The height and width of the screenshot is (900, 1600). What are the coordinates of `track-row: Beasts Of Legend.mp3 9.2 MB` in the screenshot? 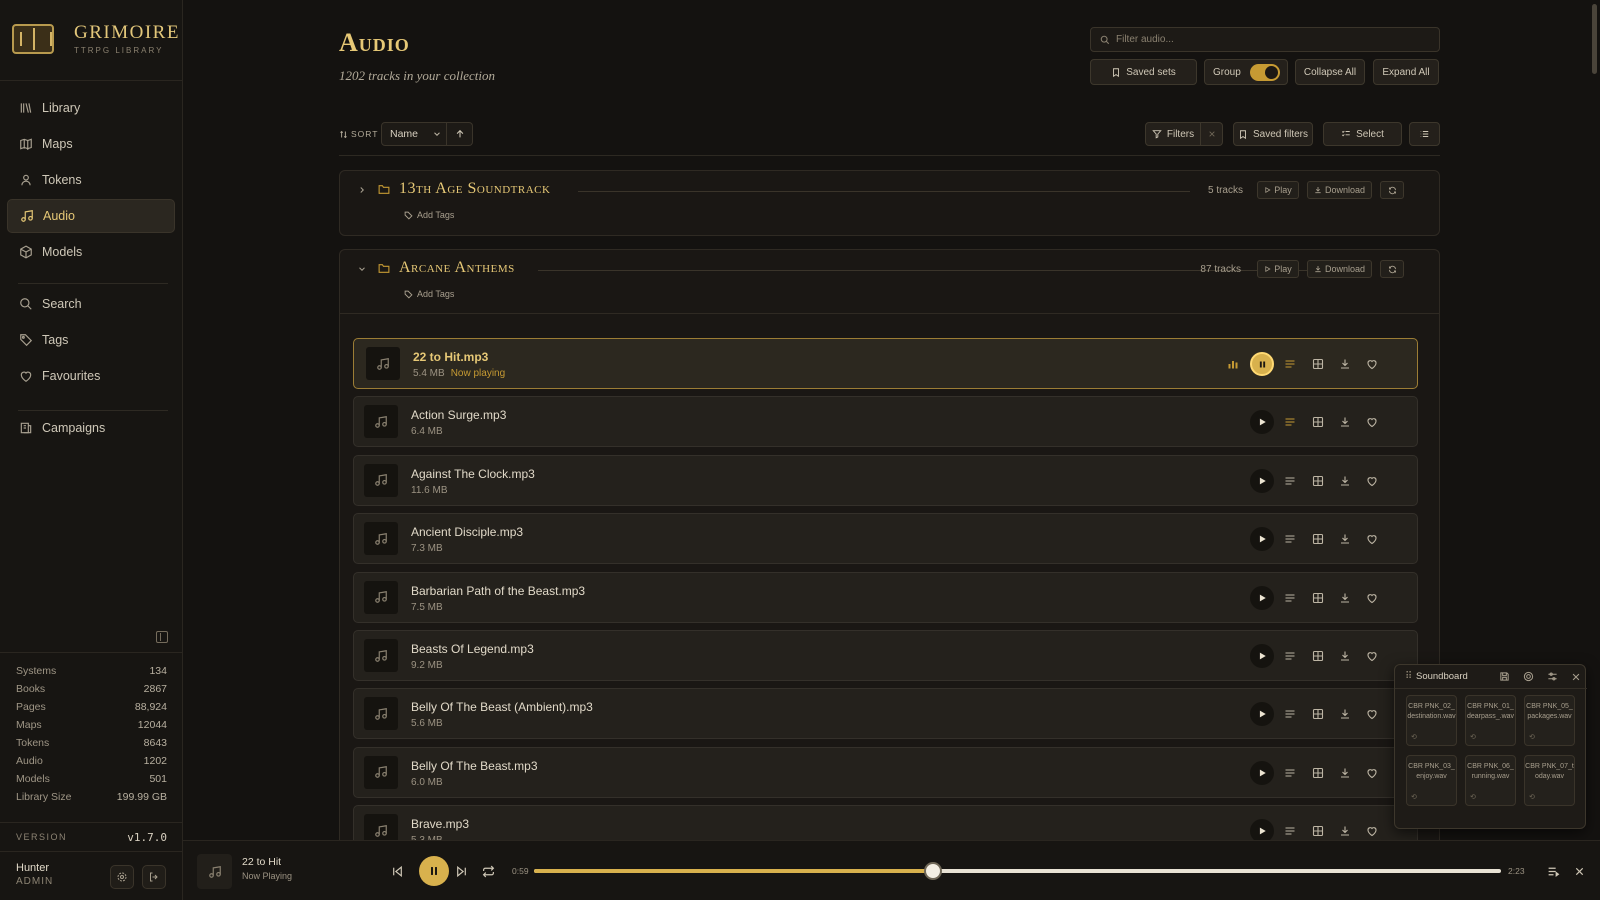 It's located at (885, 655).